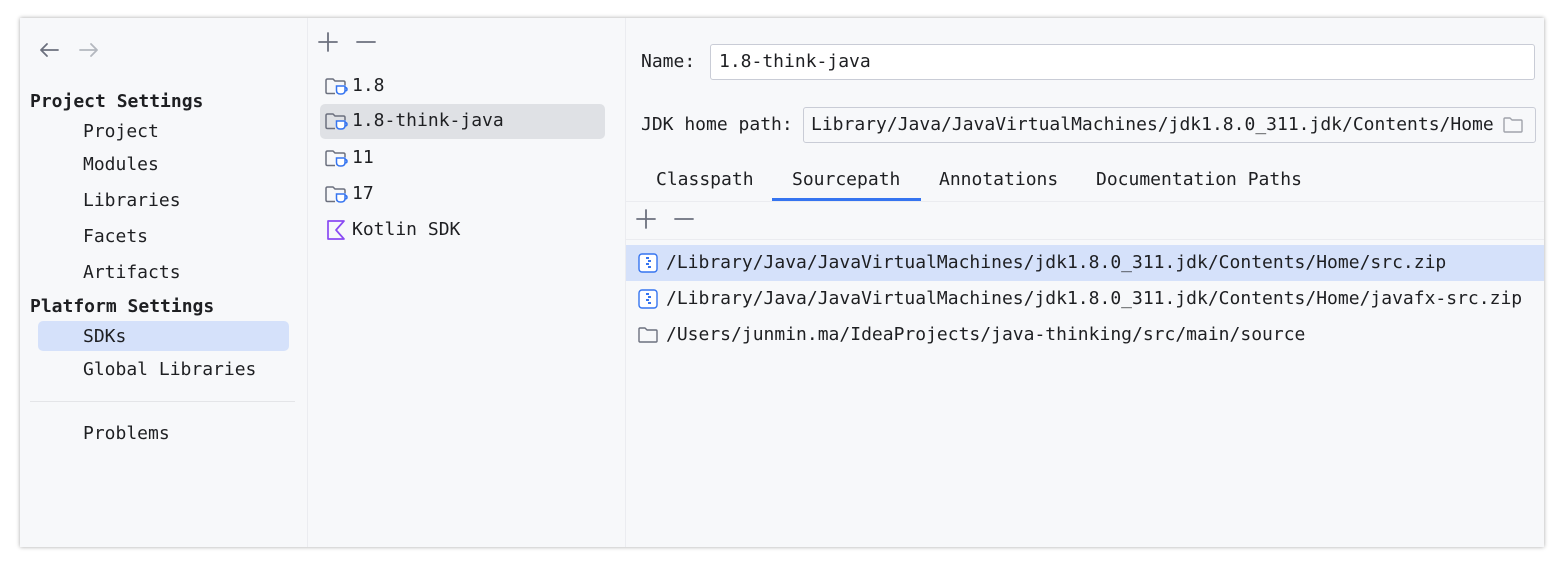  I want to click on sidebar-item-sdks: SDKs, so click(104, 337).